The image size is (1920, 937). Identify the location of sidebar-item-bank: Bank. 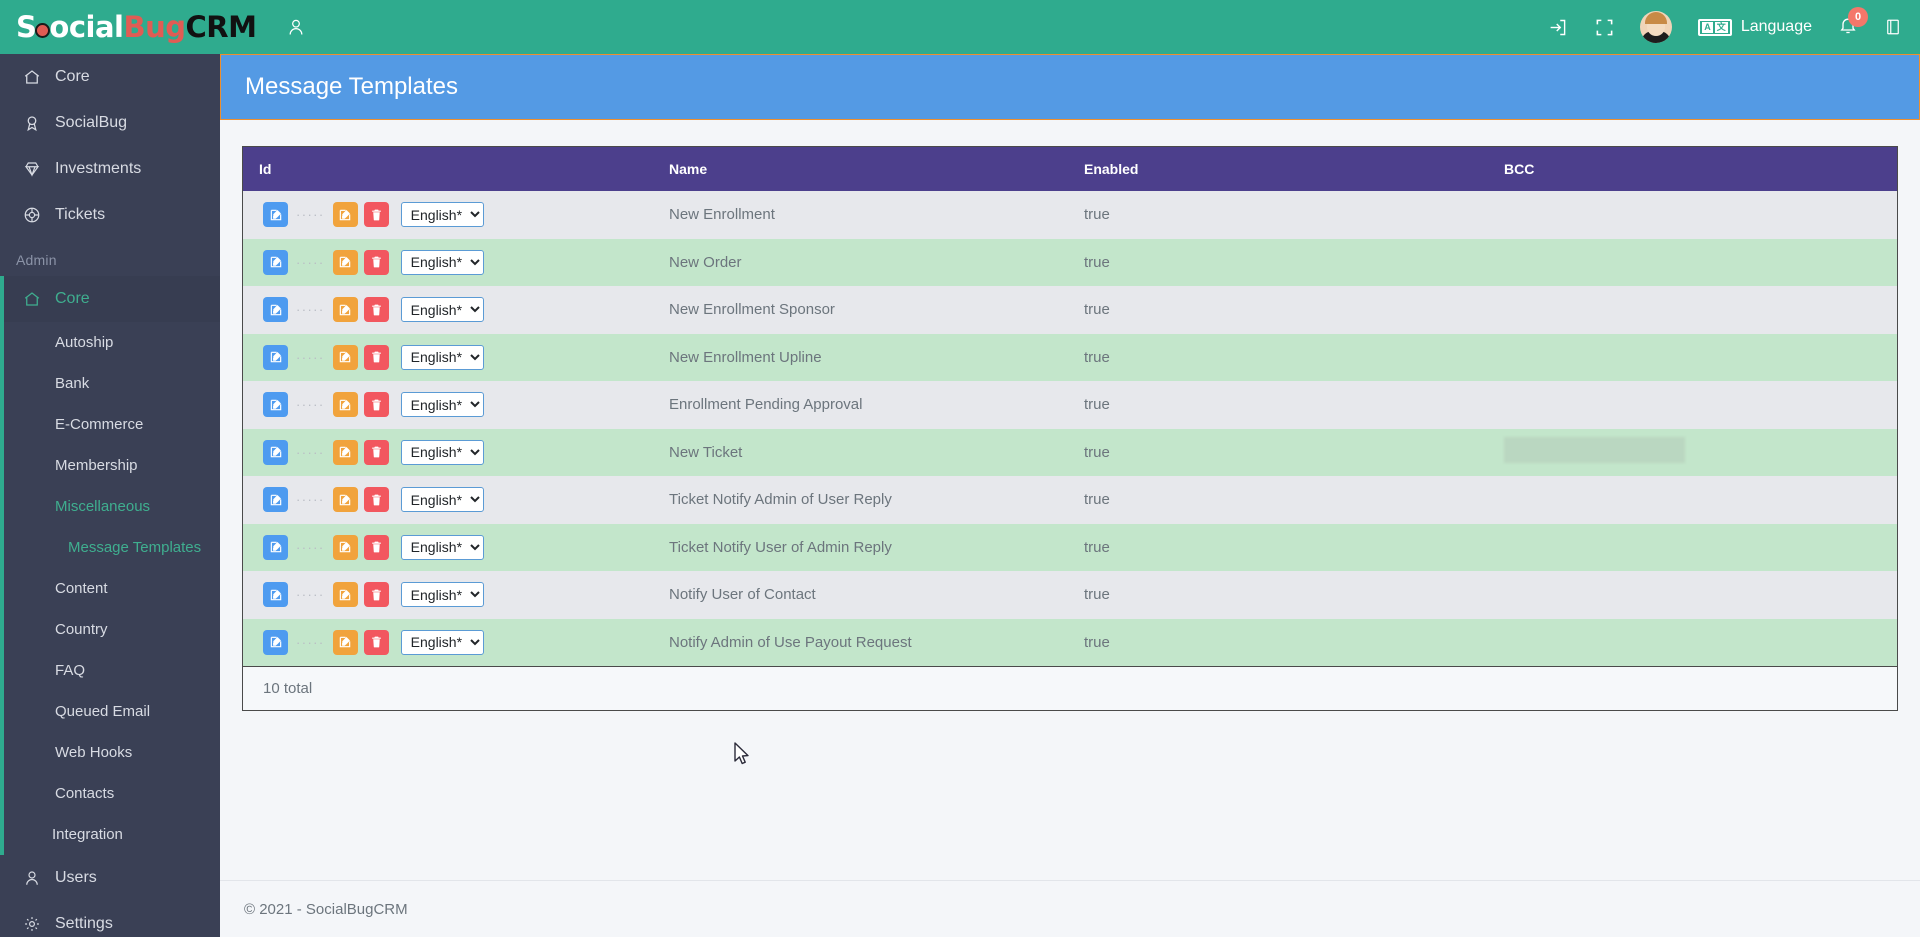
(110, 383).